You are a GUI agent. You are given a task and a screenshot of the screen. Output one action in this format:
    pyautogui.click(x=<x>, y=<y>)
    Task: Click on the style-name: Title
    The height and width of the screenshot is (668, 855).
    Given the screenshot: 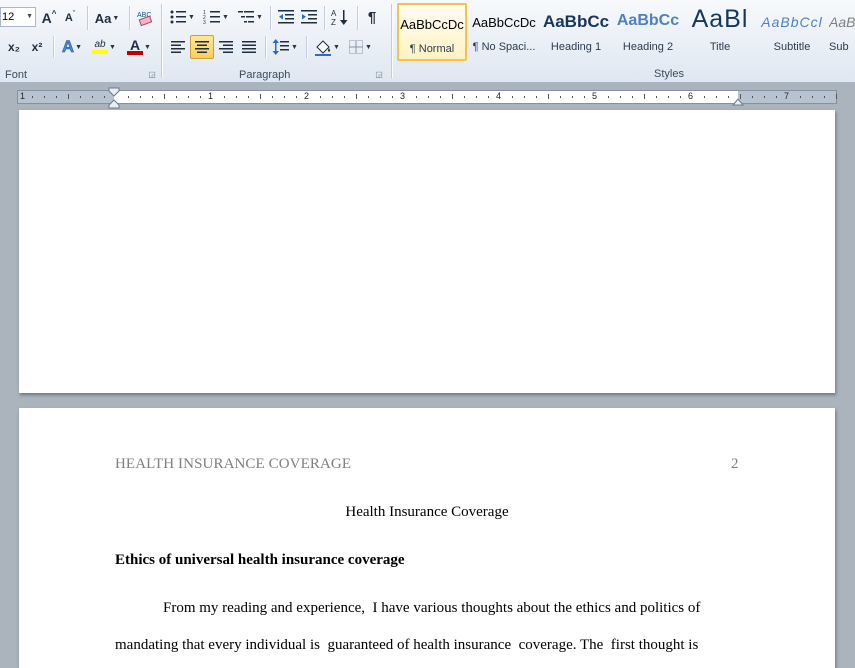 What is the action you would take?
    pyautogui.click(x=720, y=47)
    